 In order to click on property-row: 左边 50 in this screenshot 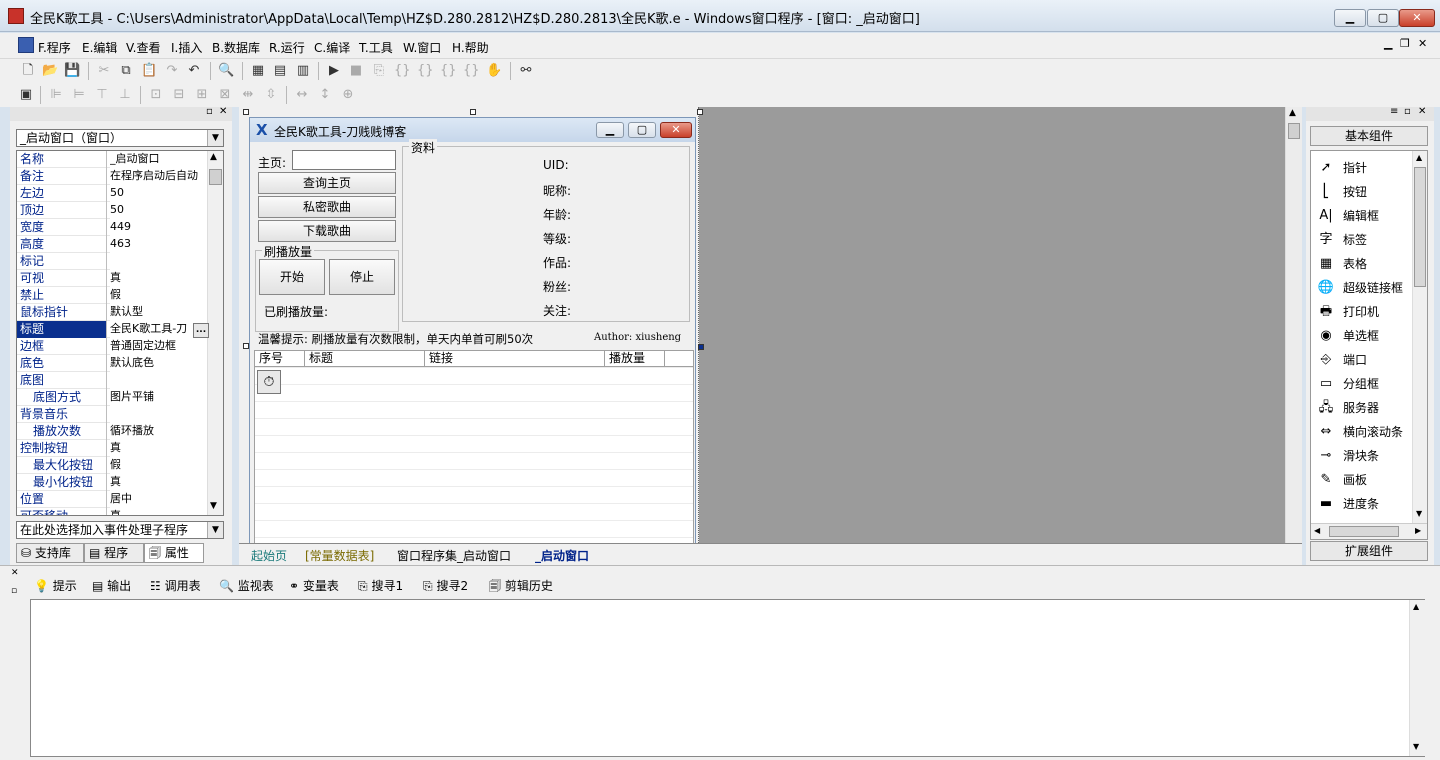, I will do `click(112, 193)`.